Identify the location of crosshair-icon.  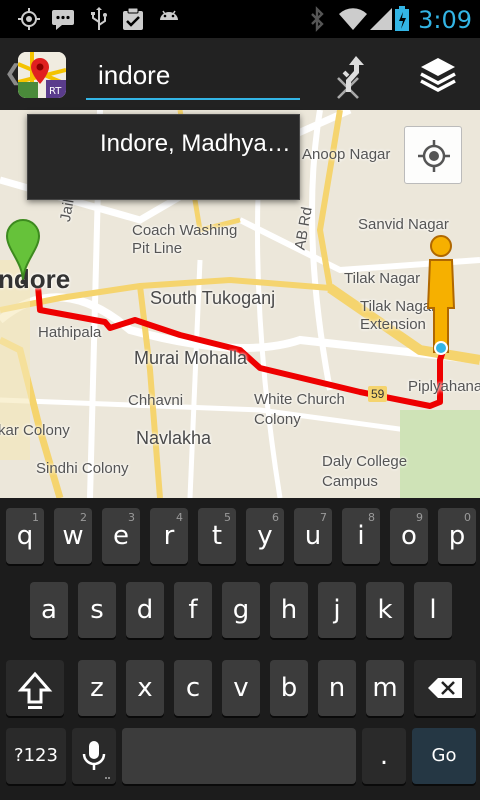
(434, 156).